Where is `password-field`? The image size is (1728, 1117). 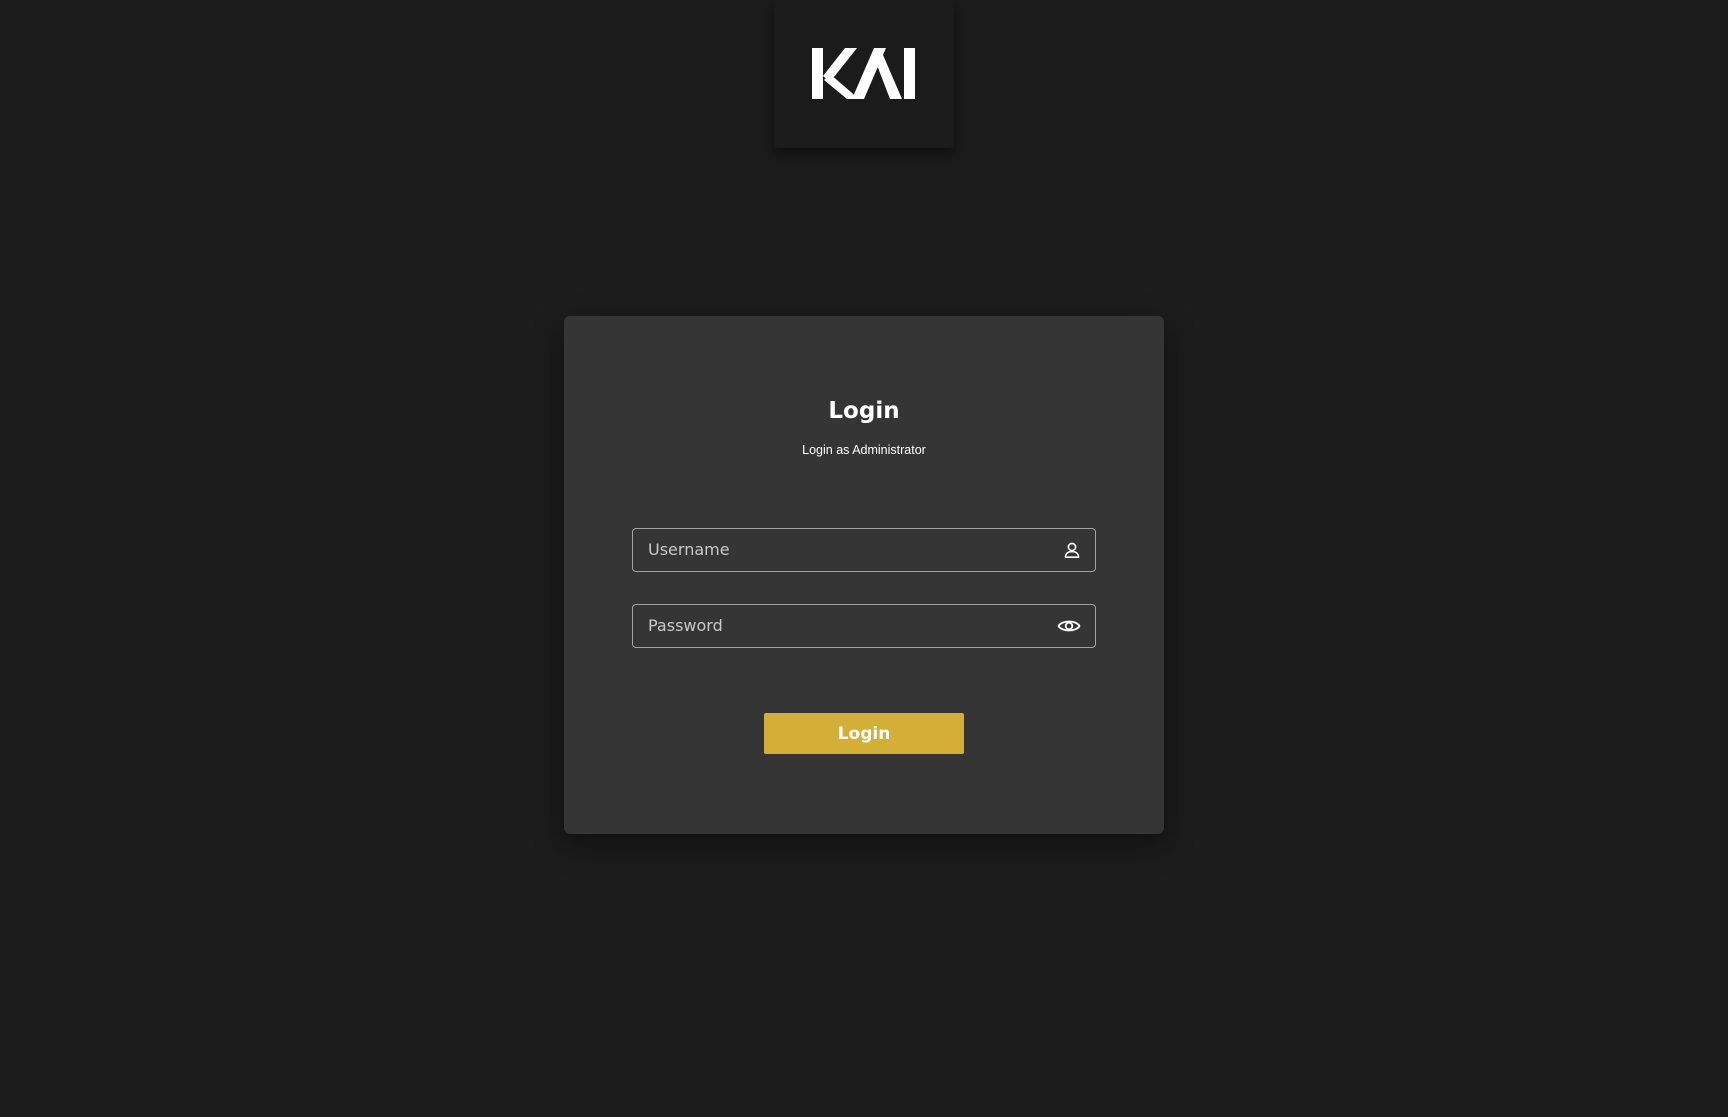 password-field is located at coordinates (864, 626).